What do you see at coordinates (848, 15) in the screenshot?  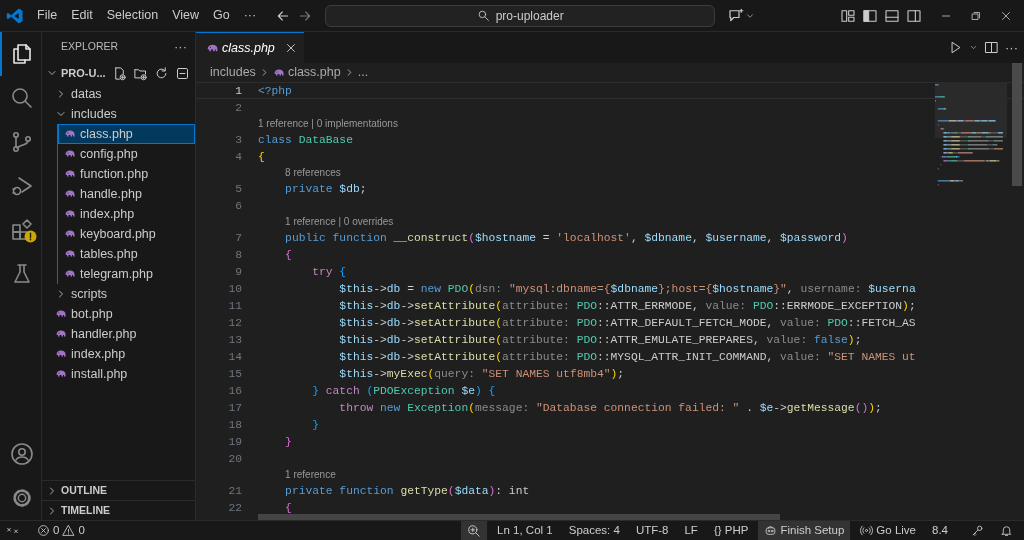 I see `layout-icon` at bounding box center [848, 15].